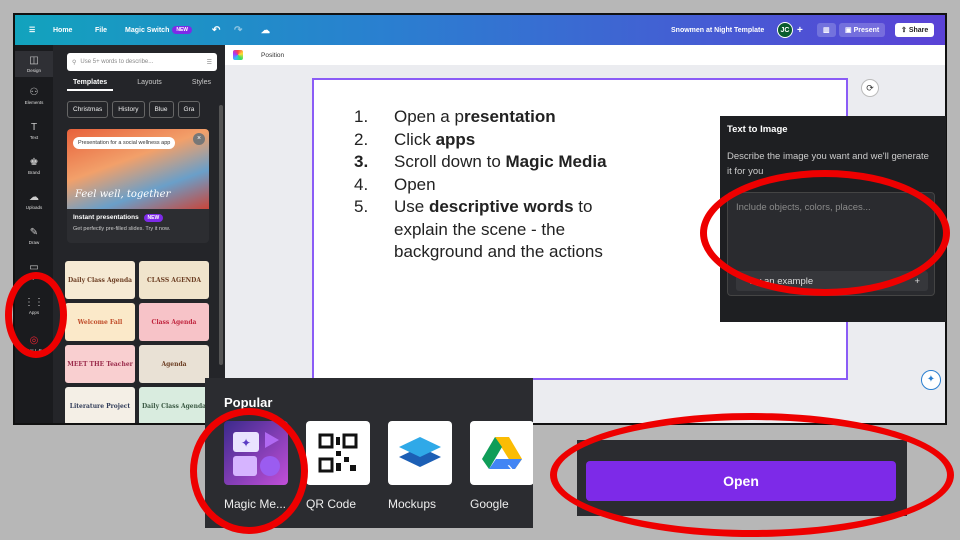  I want to click on template-thumb: Literature Project, so click(100, 405).